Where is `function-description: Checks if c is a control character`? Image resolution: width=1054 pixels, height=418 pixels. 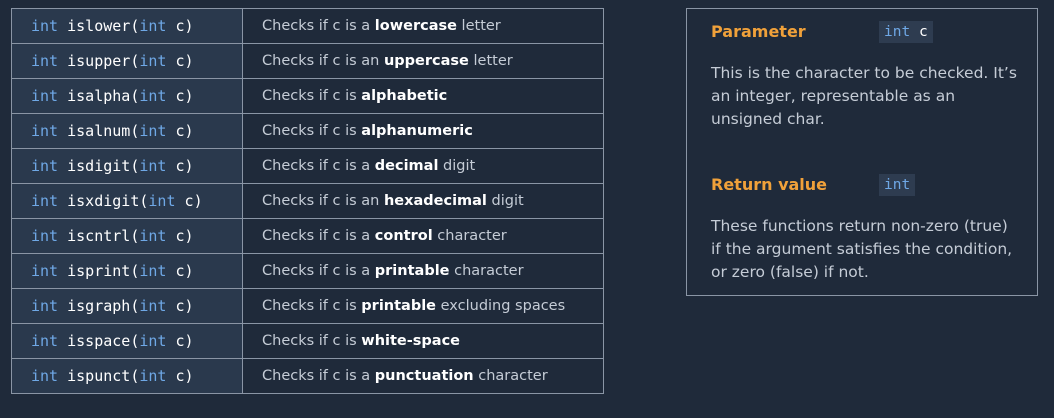
function-description: Checks if c is a control character is located at coordinates (423, 236).